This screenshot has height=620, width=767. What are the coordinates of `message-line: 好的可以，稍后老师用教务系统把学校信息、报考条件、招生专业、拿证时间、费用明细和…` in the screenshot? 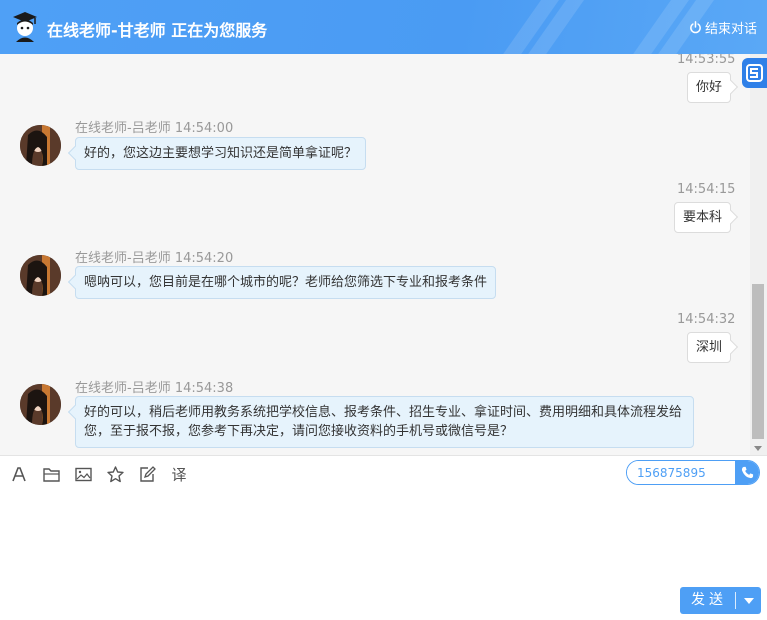 It's located at (383, 412).